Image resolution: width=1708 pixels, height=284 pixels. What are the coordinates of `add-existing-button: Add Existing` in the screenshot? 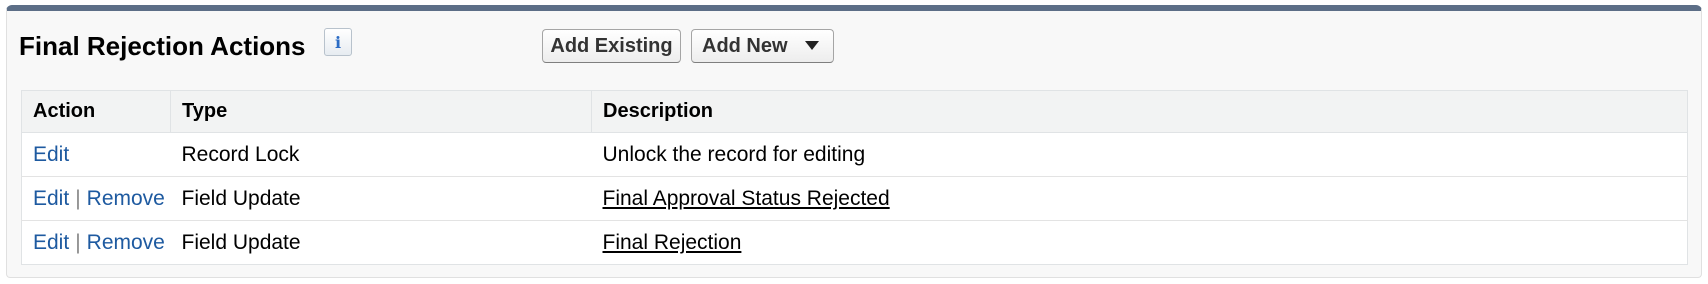 It's located at (611, 46).